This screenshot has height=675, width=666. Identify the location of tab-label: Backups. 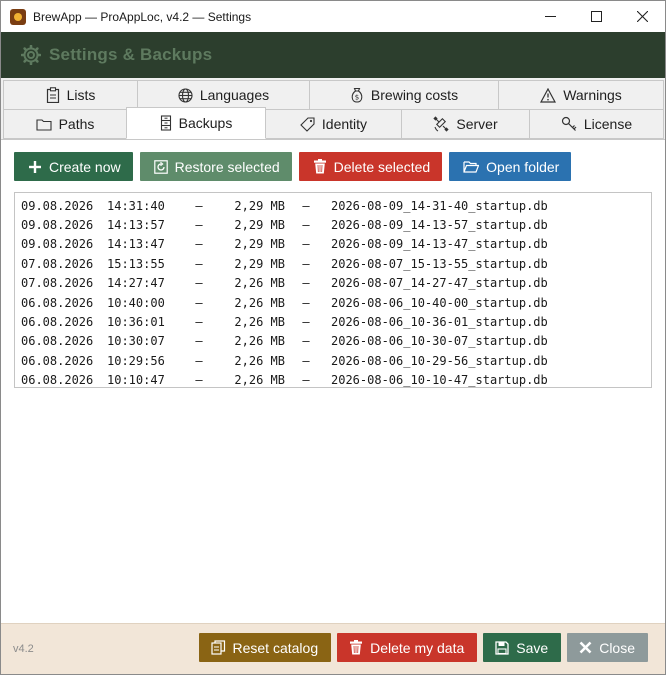
(205, 123).